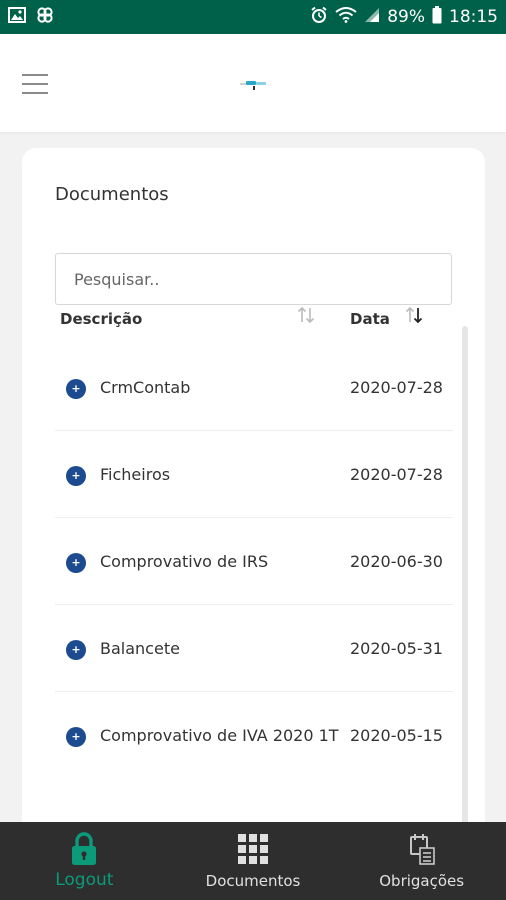 Image resolution: width=506 pixels, height=900 pixels. What do you see at coordinates (306, 317) in the screenshot?
I see `sort-icon` at bounding box center [306, 317].